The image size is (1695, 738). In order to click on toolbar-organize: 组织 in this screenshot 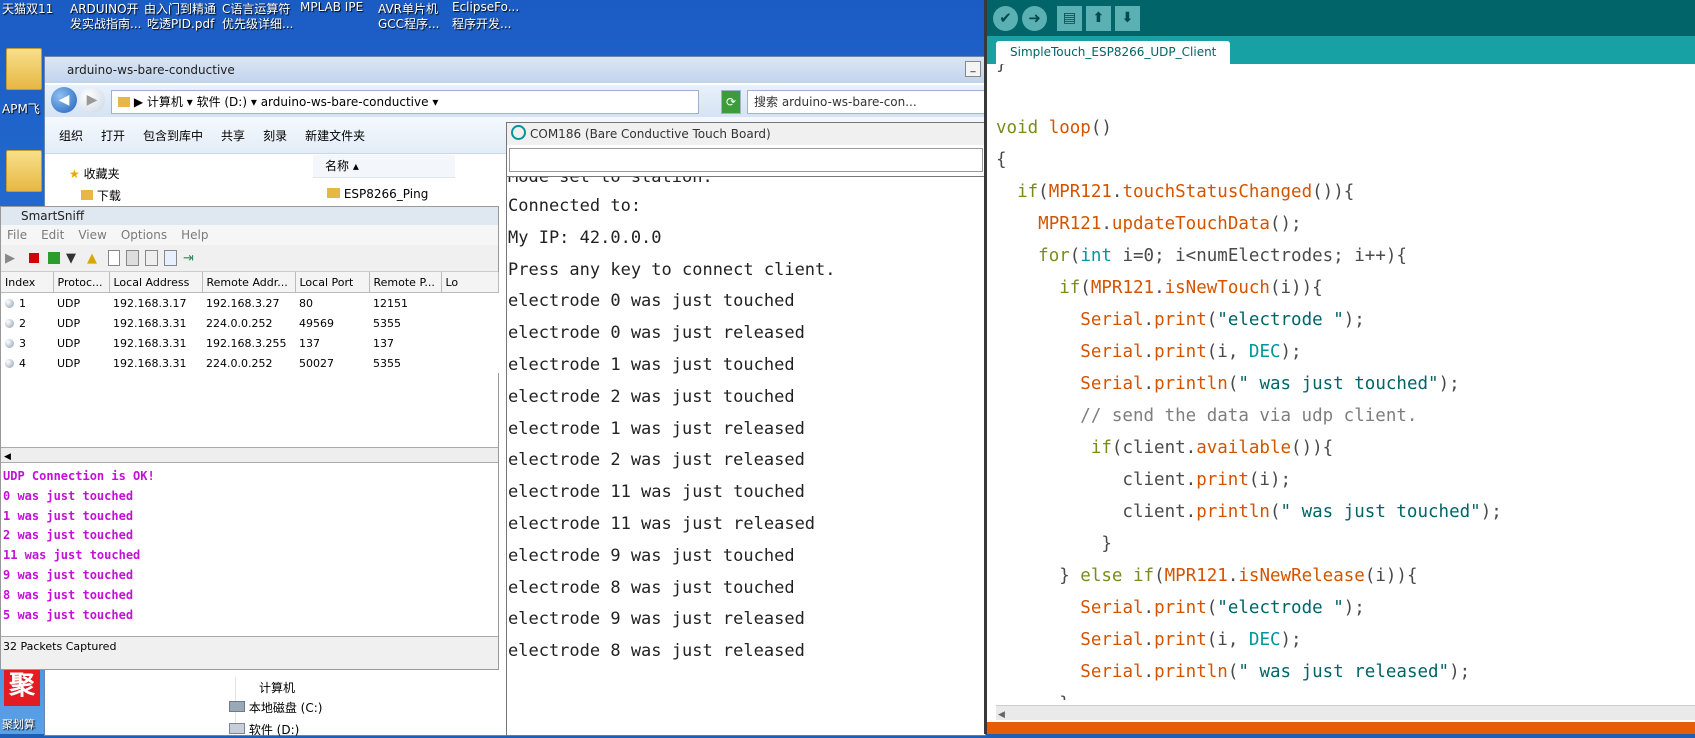, I will do `click(71, 135)`.